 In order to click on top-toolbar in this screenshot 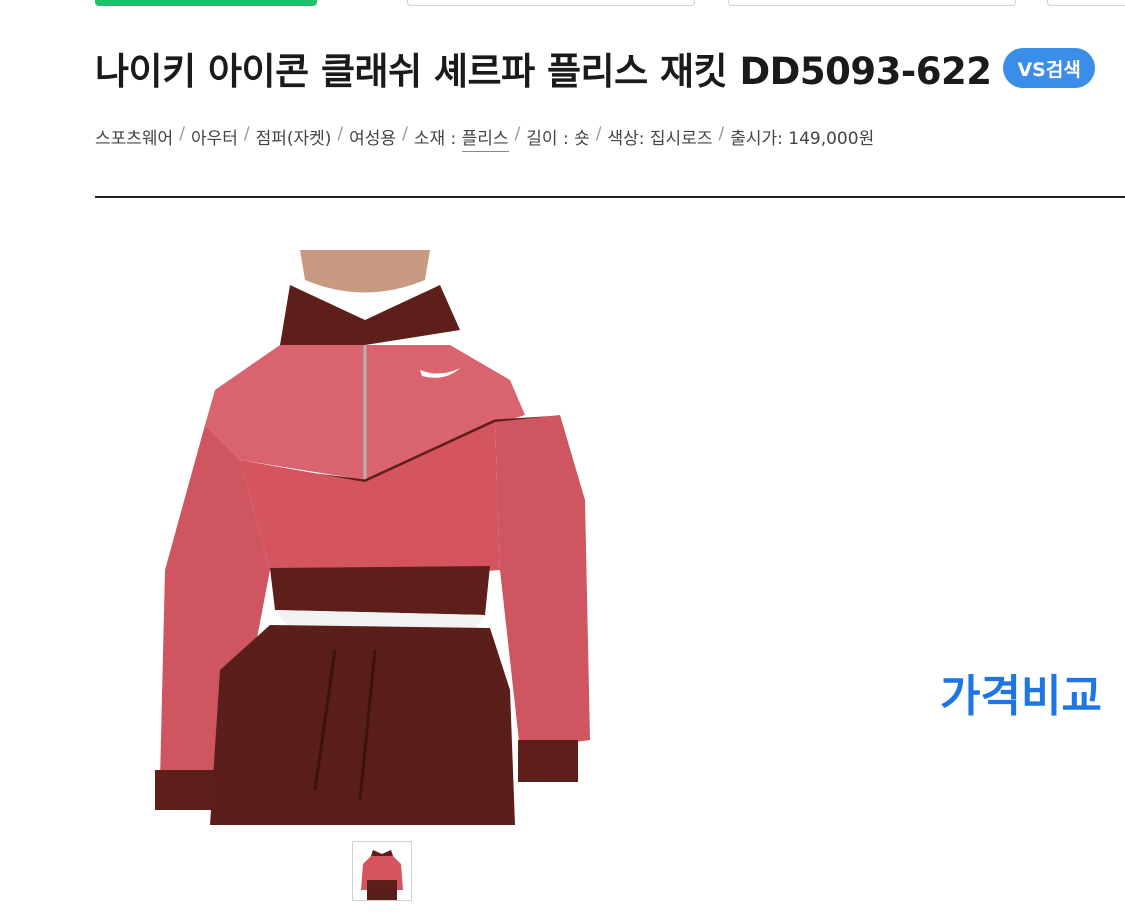, I will do `click(562, 4)`.